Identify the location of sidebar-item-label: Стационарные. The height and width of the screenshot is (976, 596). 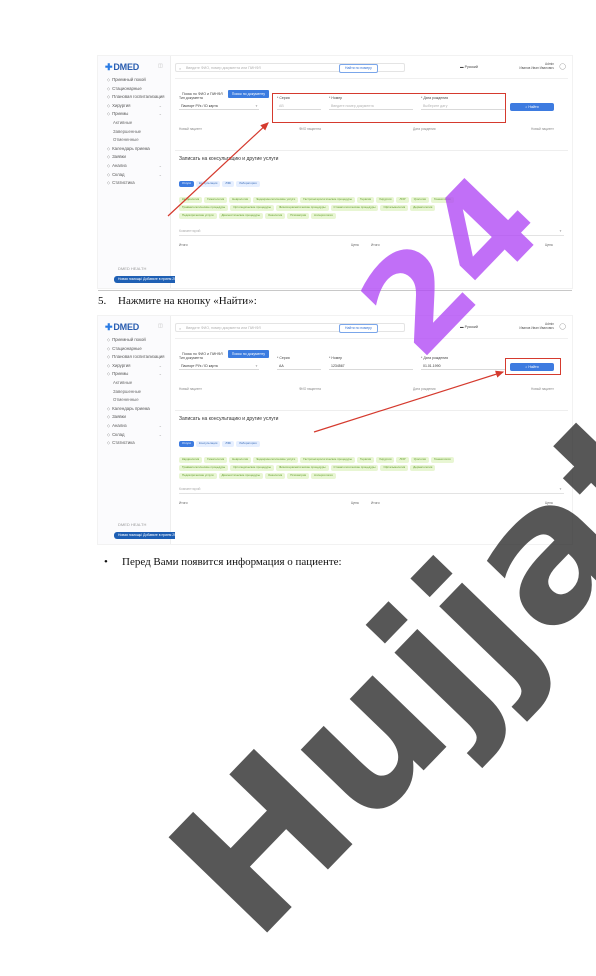
(127, 348).